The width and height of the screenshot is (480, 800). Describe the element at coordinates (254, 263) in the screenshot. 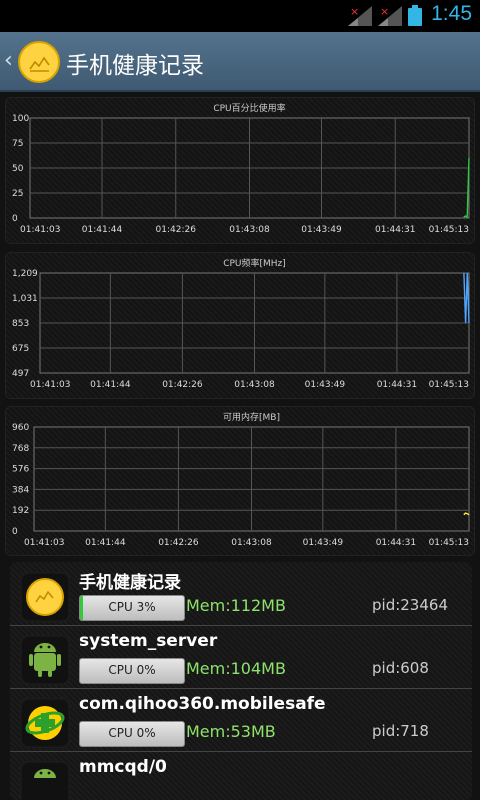

I see `chart-title: CPU频率[MHz]` at that location.